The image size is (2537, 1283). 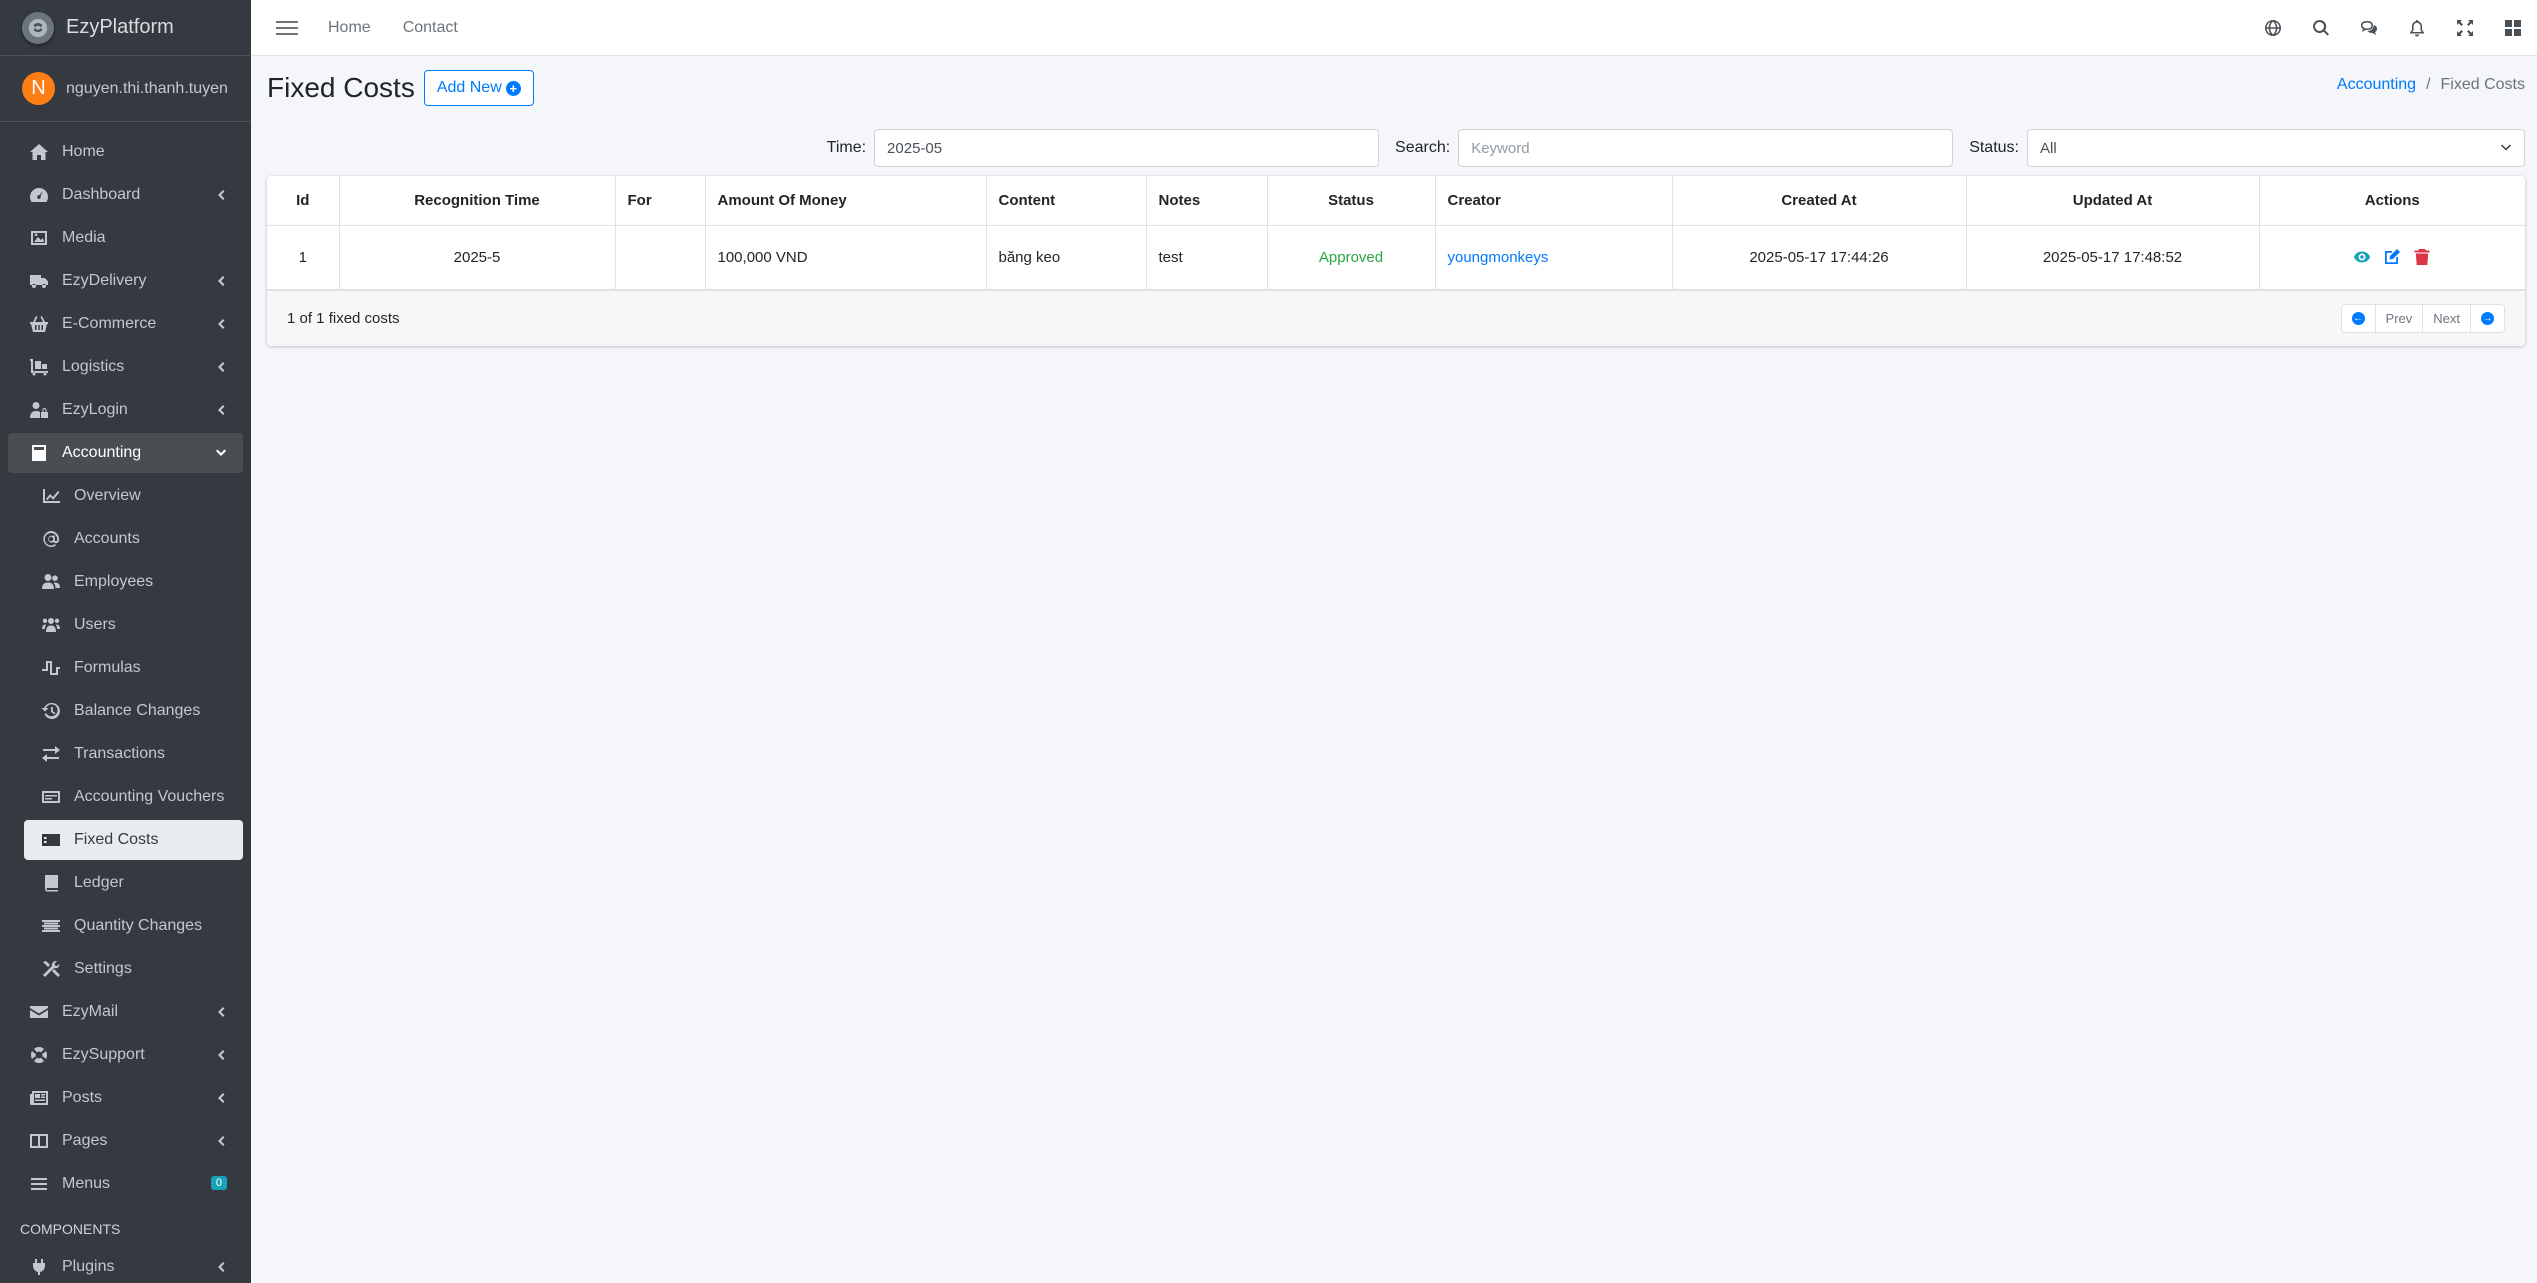 I want to click on sidebar-item-ezymail: EzyMail, so click(x=125, y=1012).